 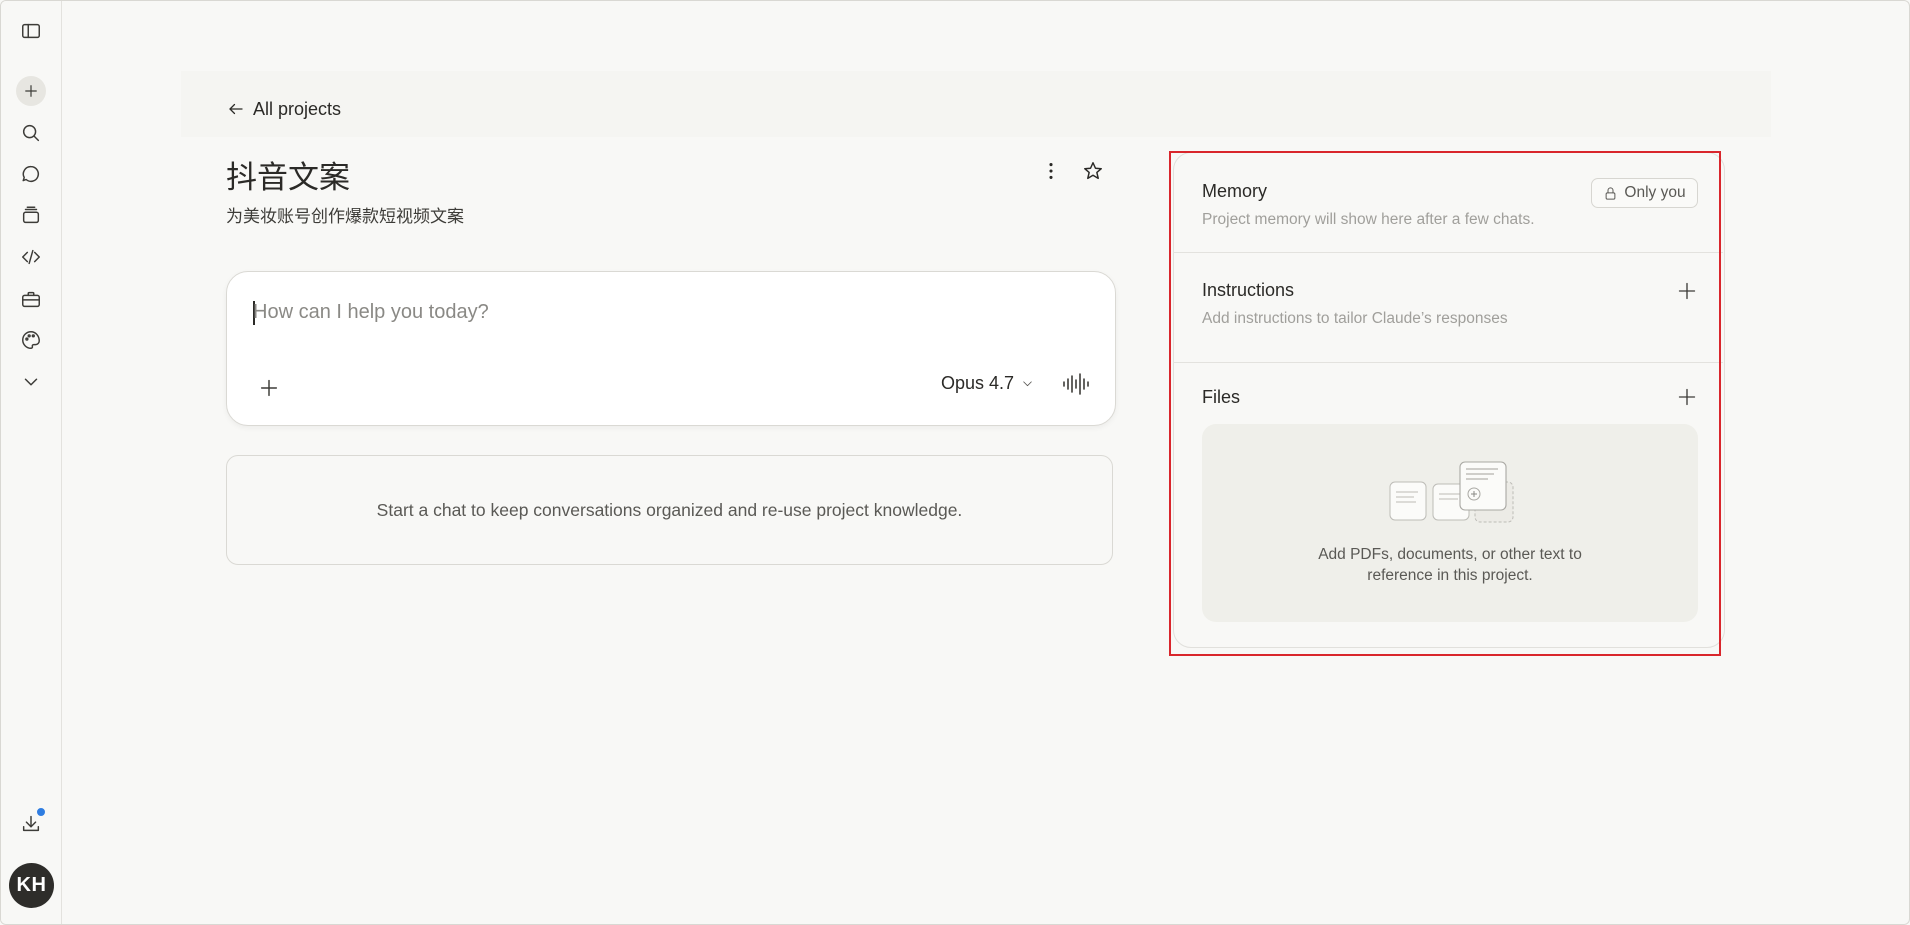 I want to click on voice-mode-button, so click(x=1076, y=384).